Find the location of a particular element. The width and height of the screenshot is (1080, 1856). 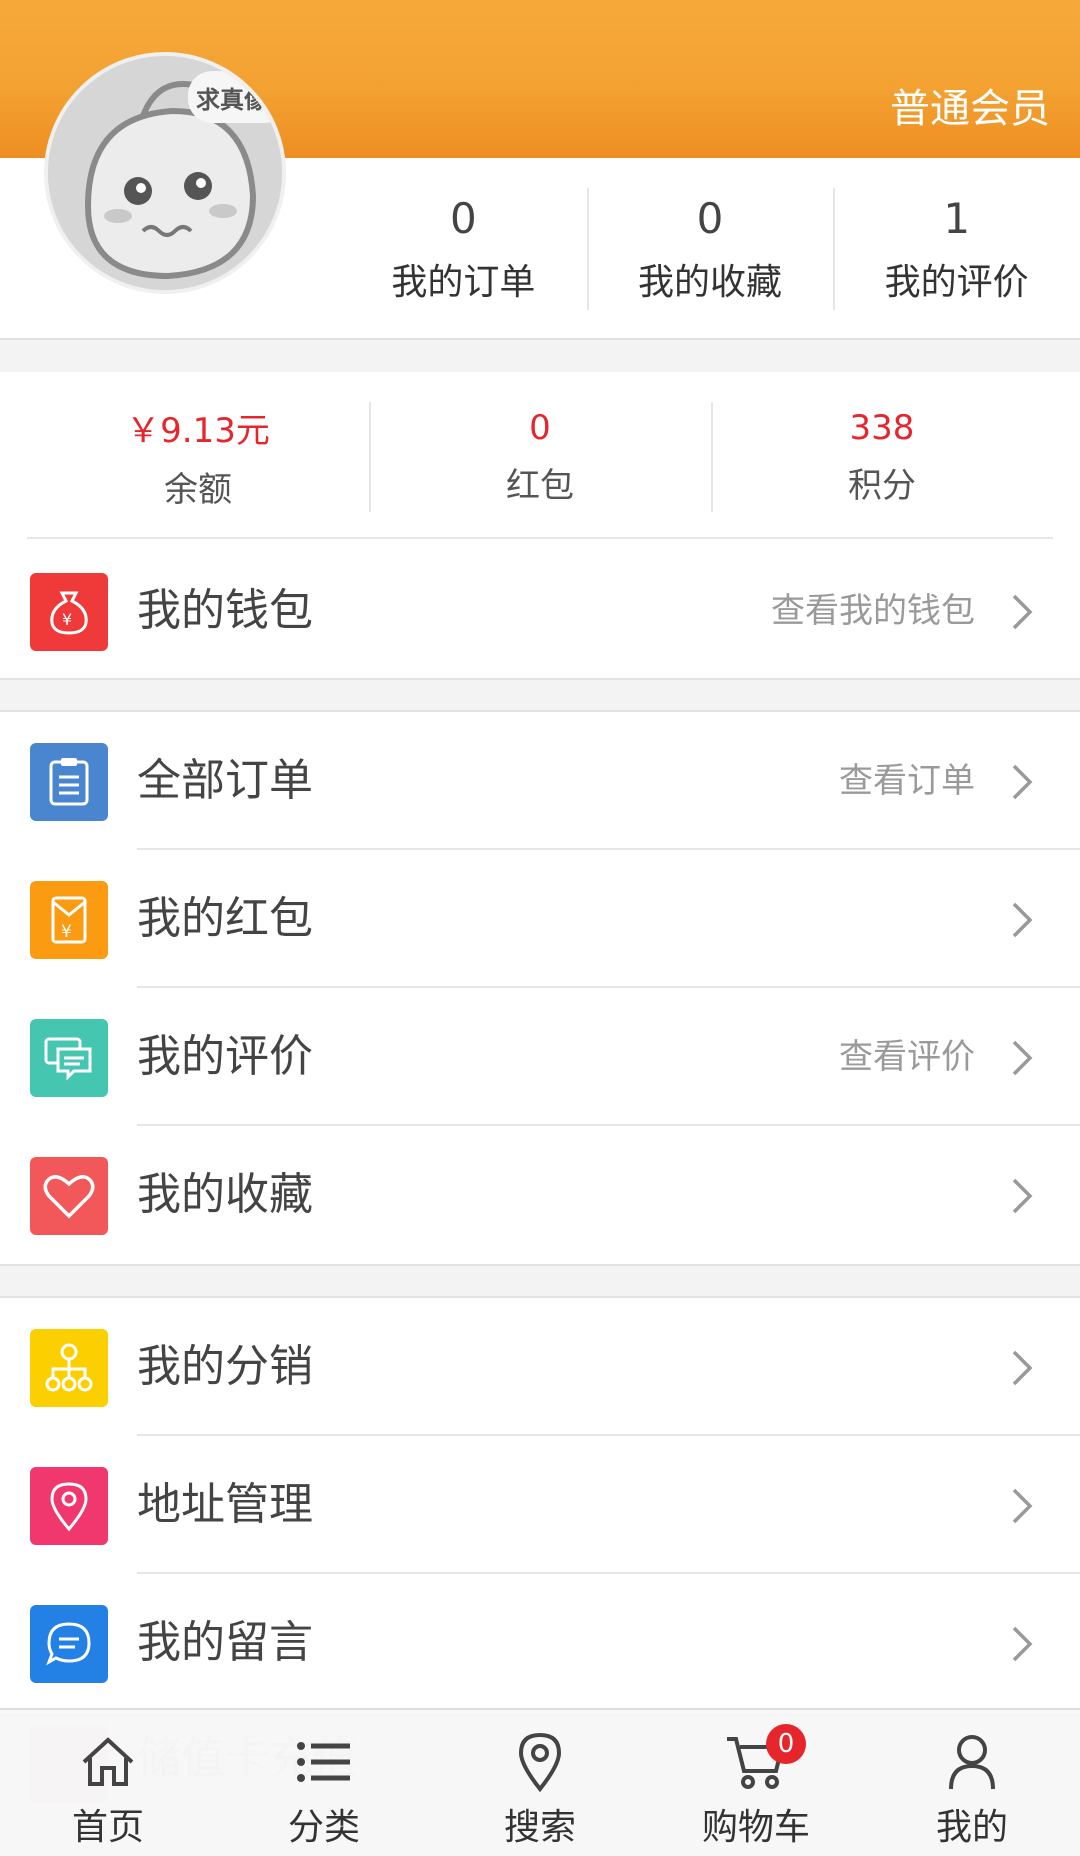

message-icon is located at coordinates (69, 1644).